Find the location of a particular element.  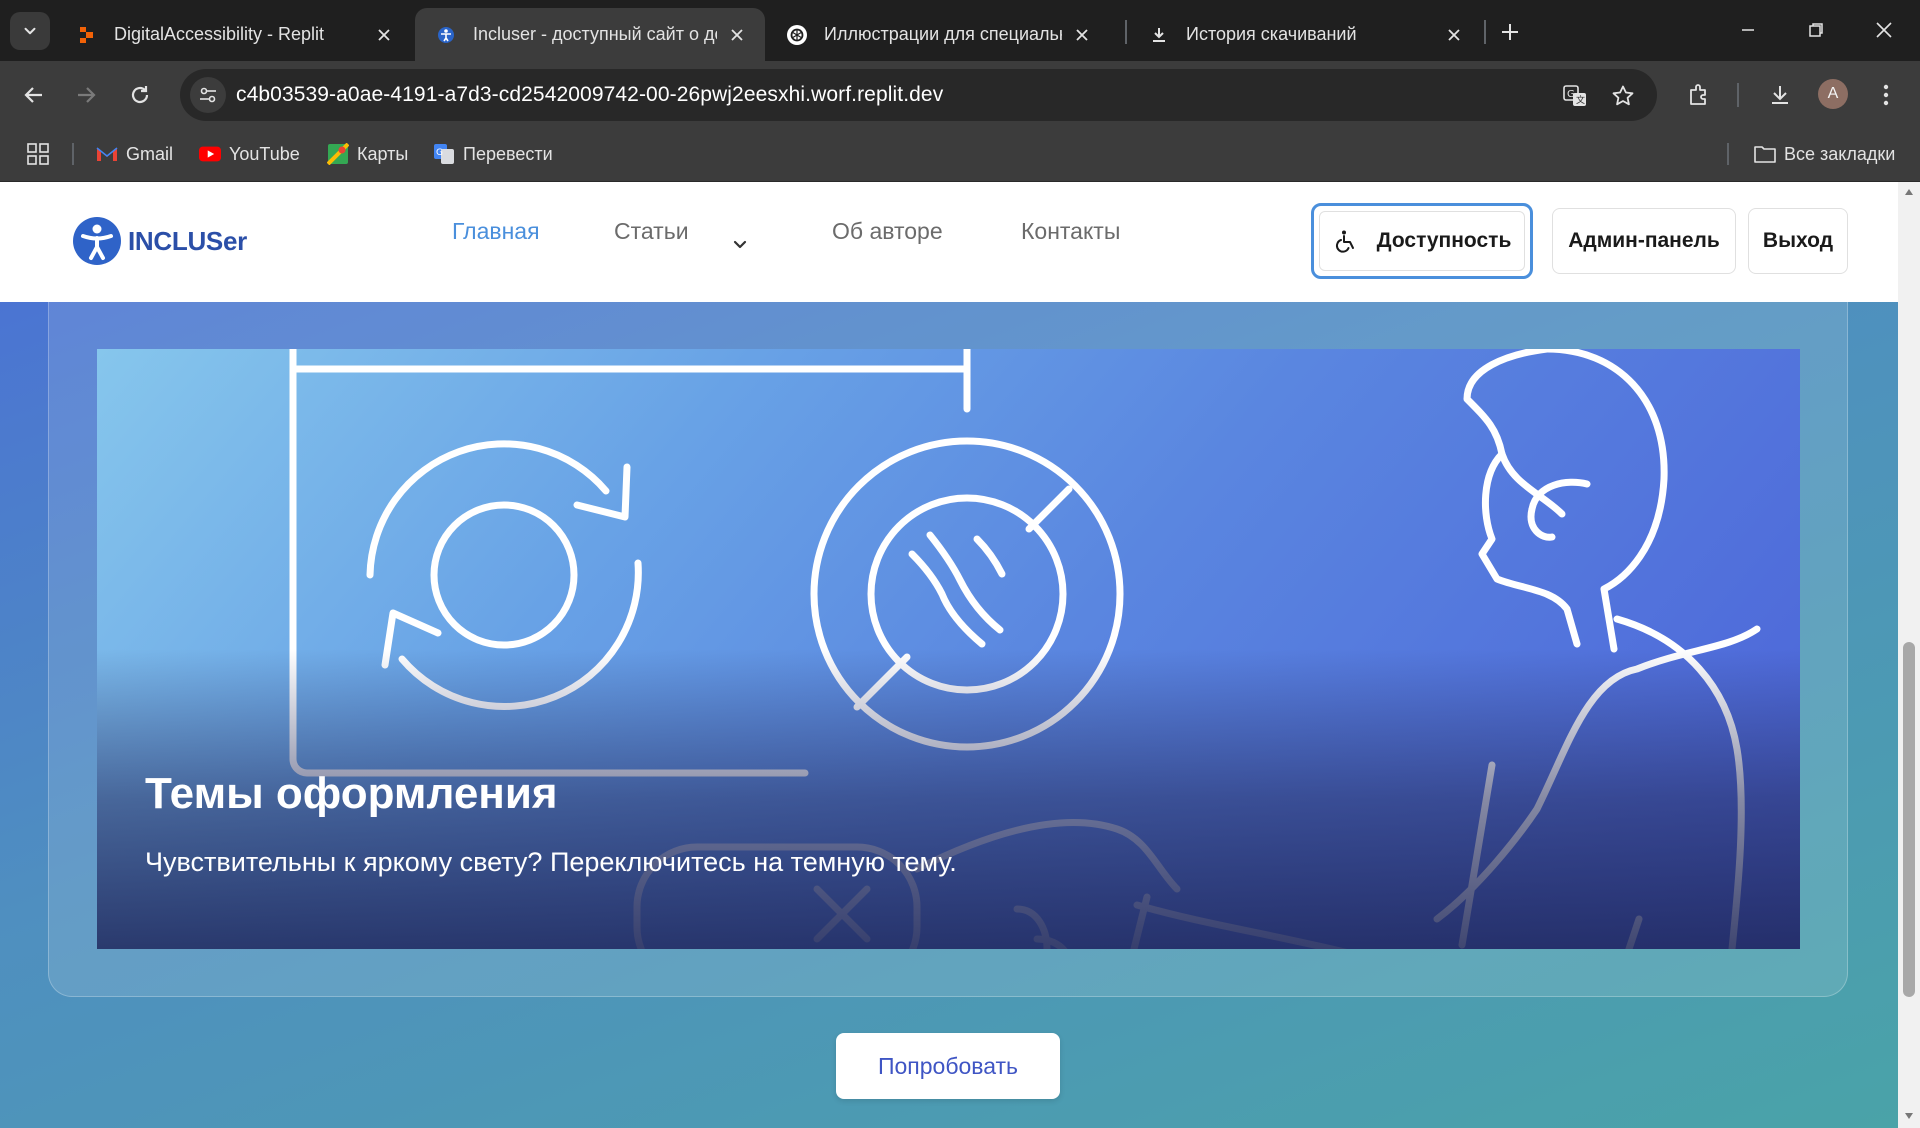

gmail-icon is located at coordinates (107, 154).